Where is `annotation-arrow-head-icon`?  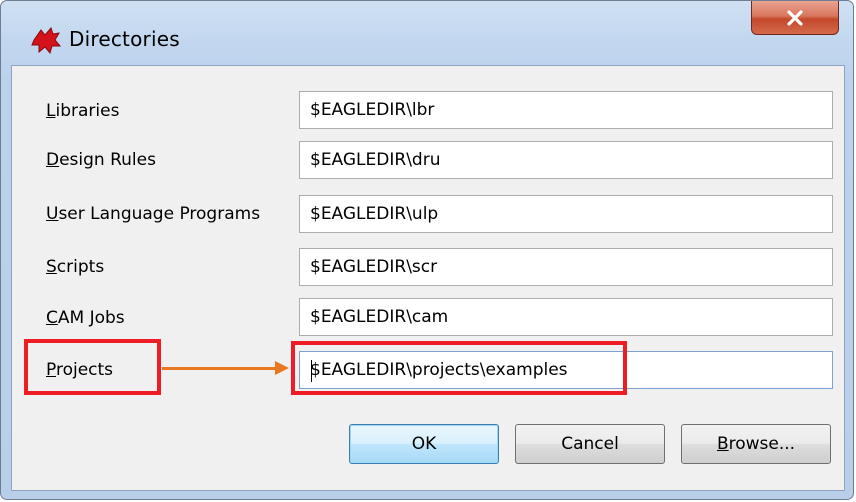 annotation-arrow-head-icon is located at coordinates (282, 368).